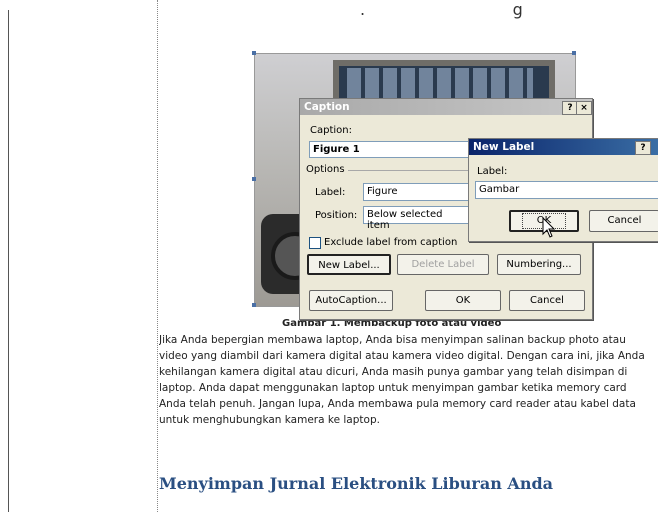 The image size is (658, 512). I want to click on label-select: Figure, so click(416, 192).